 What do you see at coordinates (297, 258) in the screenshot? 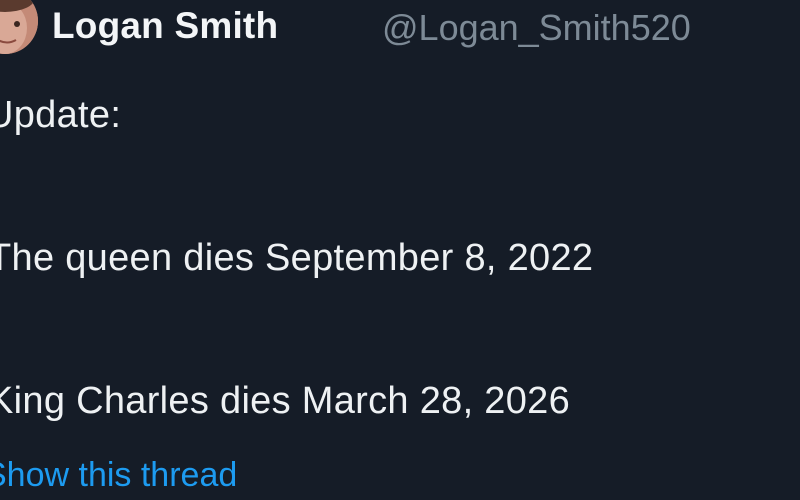
I see `tweet-text-line: The queen dies September 8, 2022` at bounding box center [297, 258].